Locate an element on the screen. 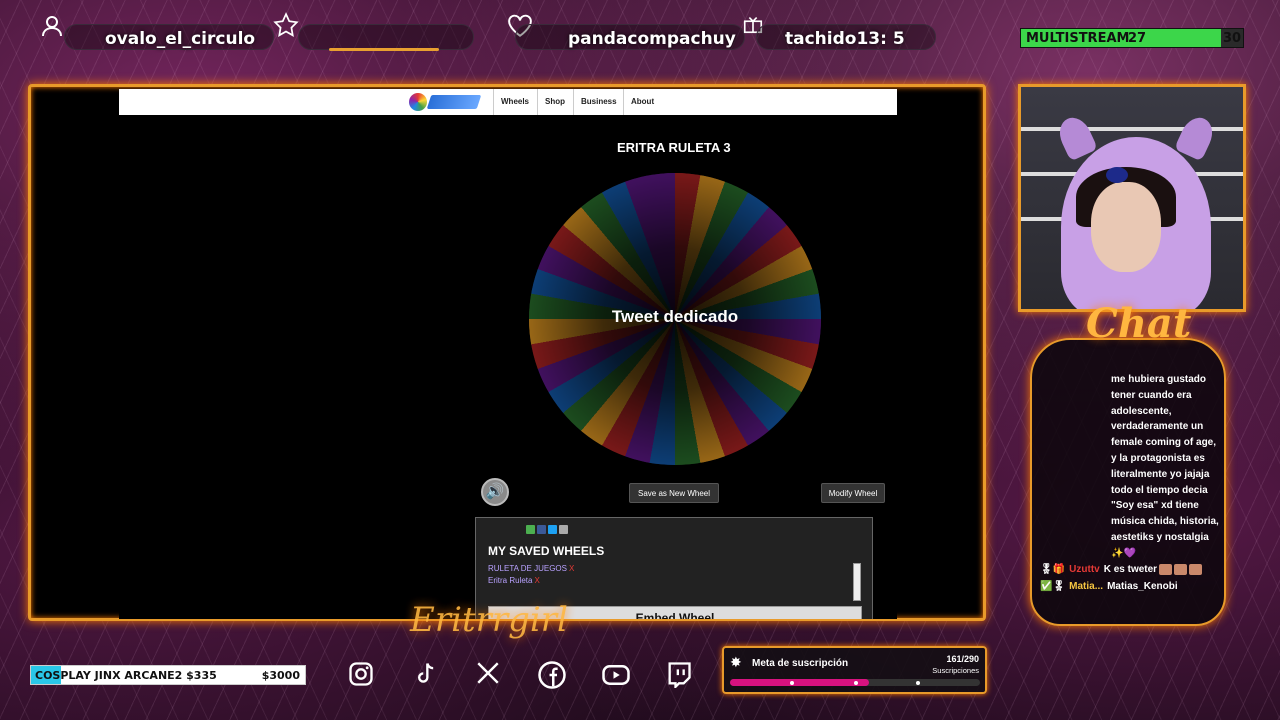  donation-goal-target: $3000 is located at coordinates (280, 675).